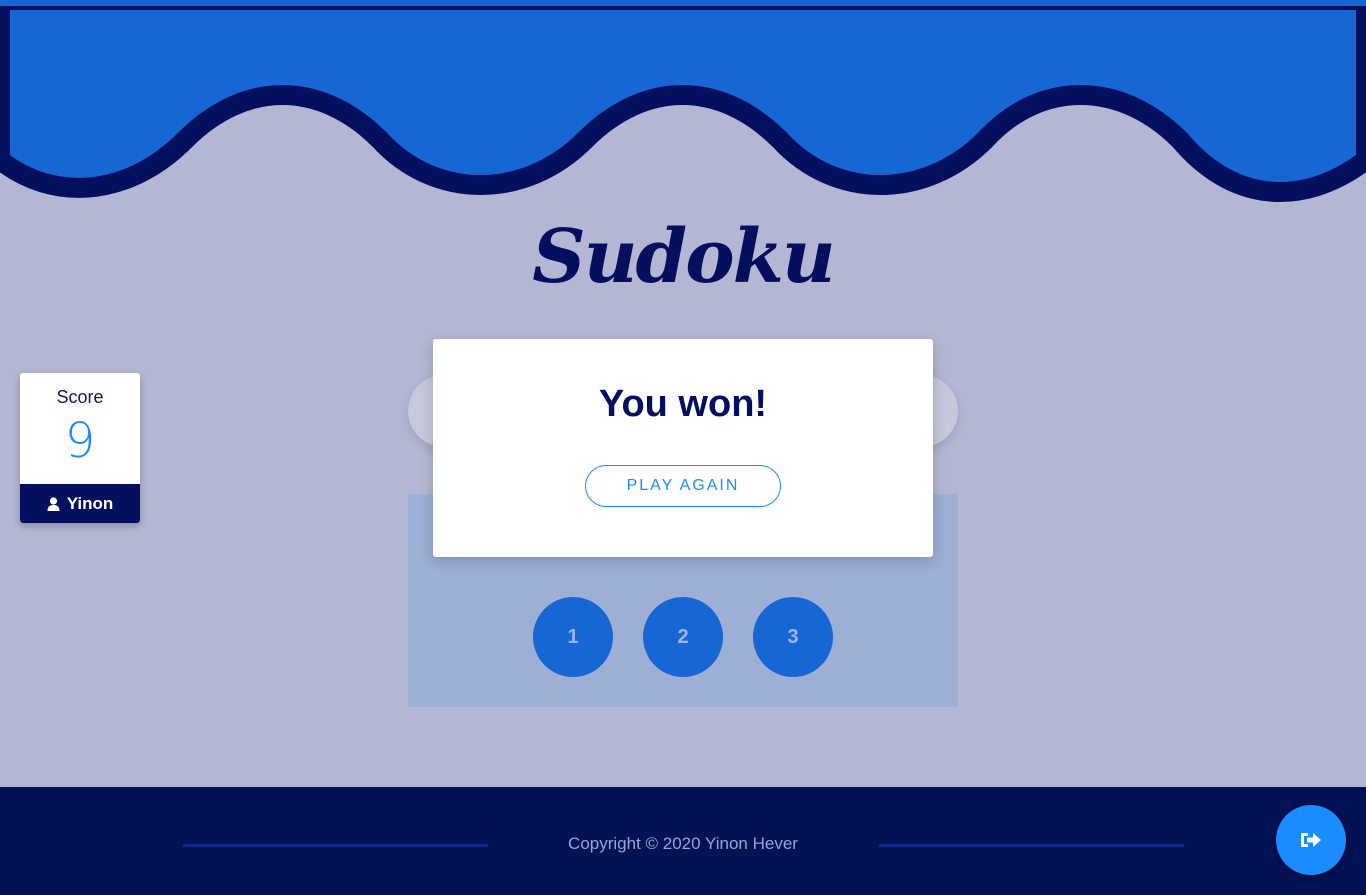 Image resolution: width=1366 pixels, height=895 pixels. I want to click on score-card: Score 9 Yinon, so click(80, 448).